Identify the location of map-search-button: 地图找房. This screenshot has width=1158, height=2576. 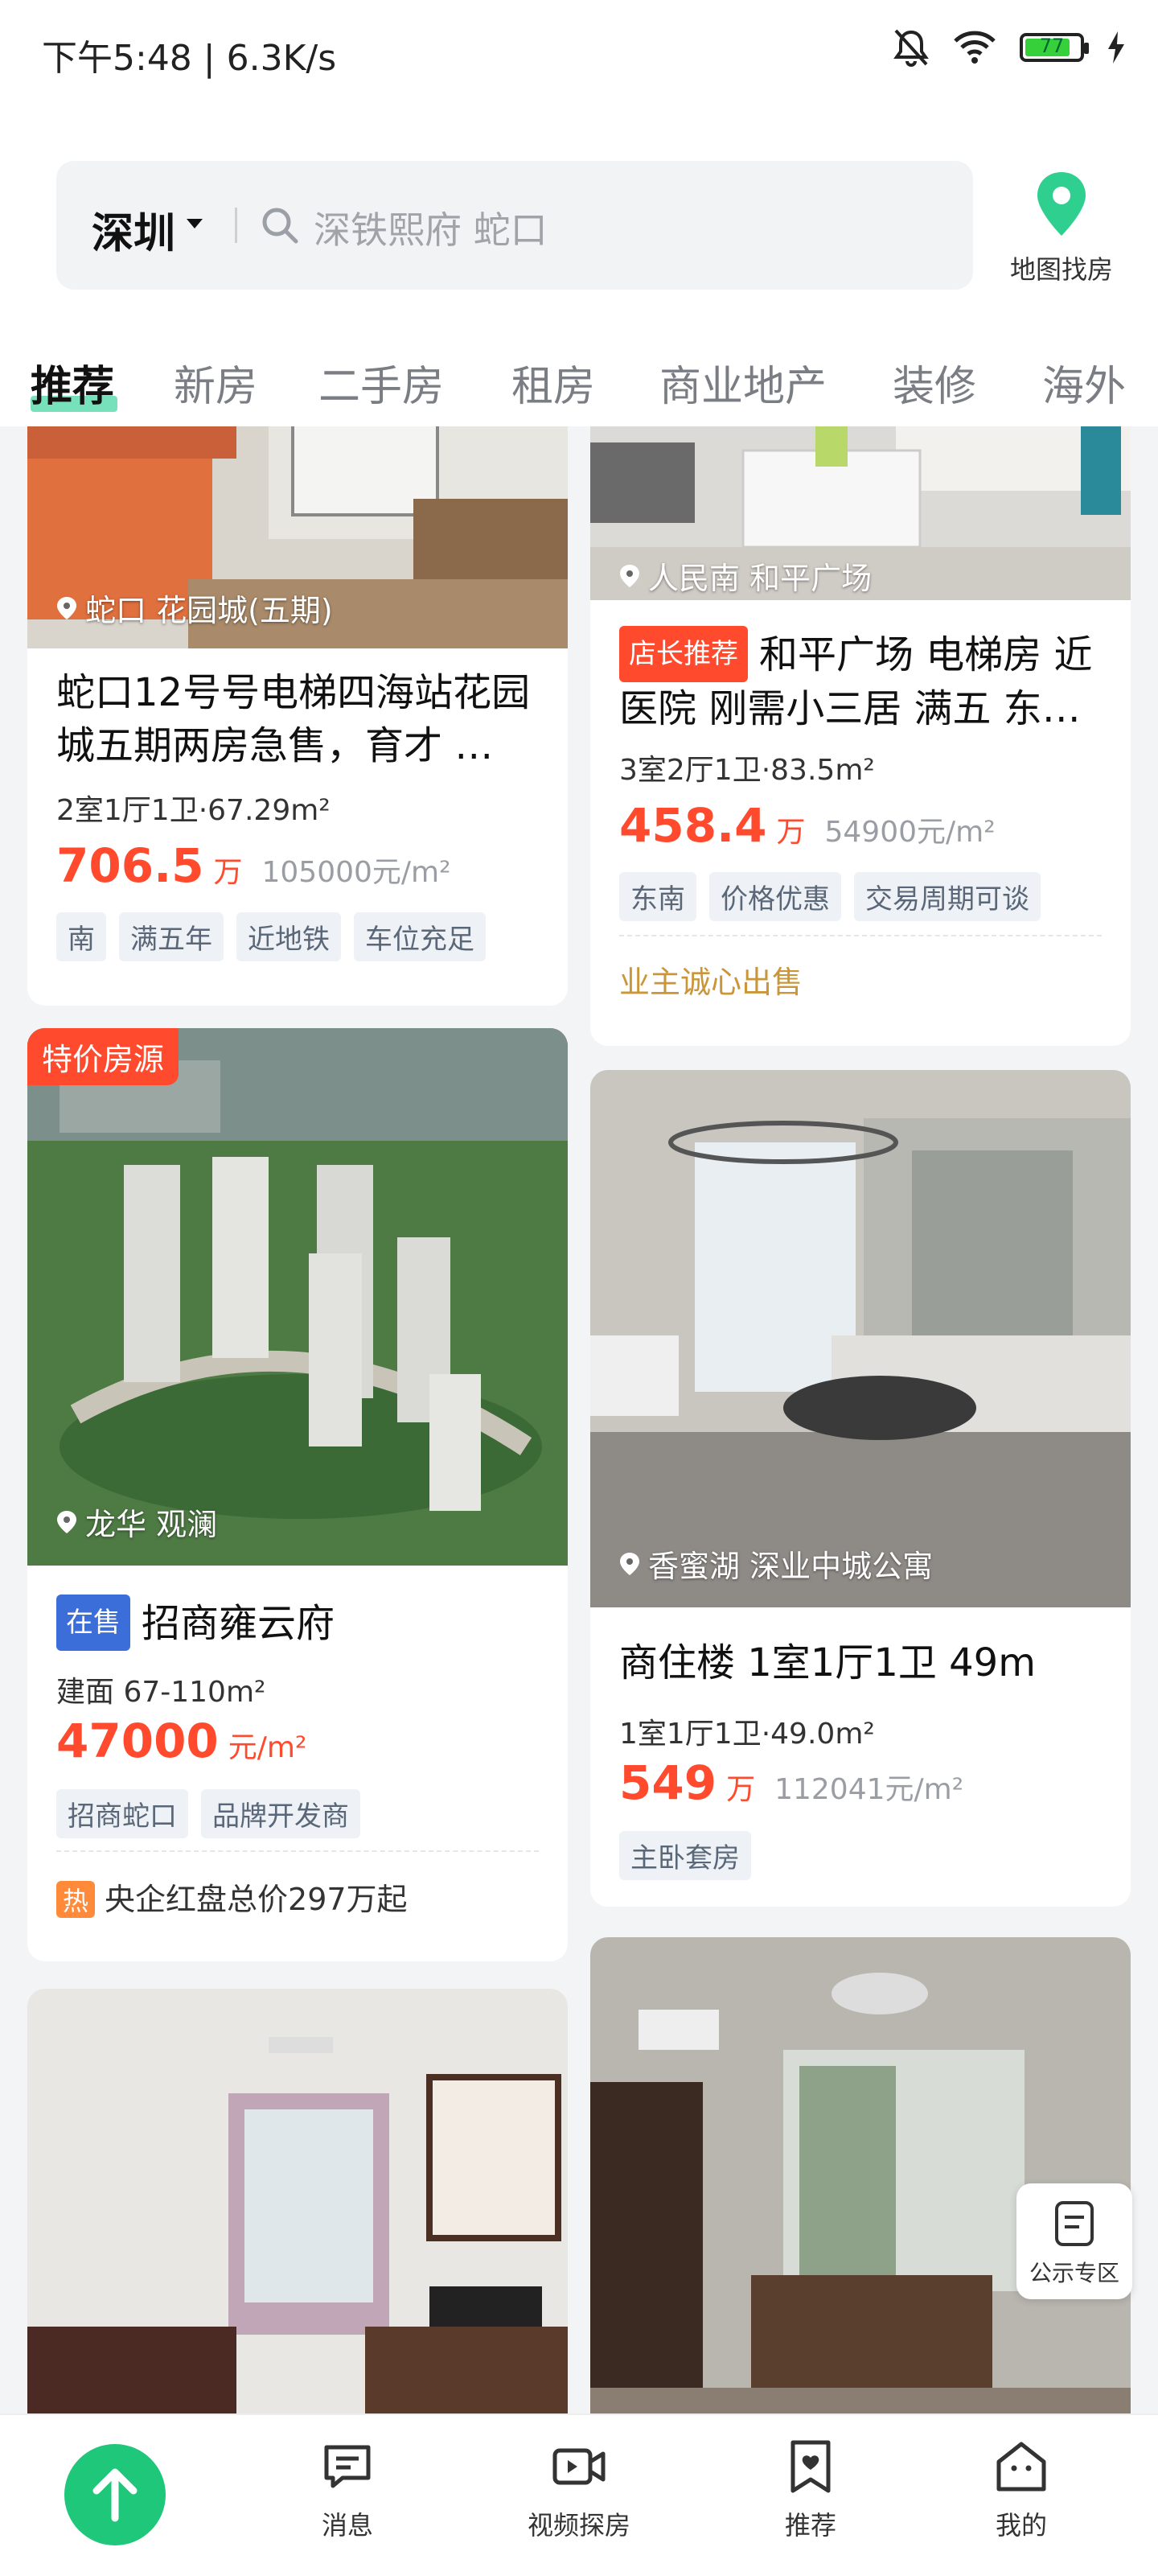
(1061, 227).